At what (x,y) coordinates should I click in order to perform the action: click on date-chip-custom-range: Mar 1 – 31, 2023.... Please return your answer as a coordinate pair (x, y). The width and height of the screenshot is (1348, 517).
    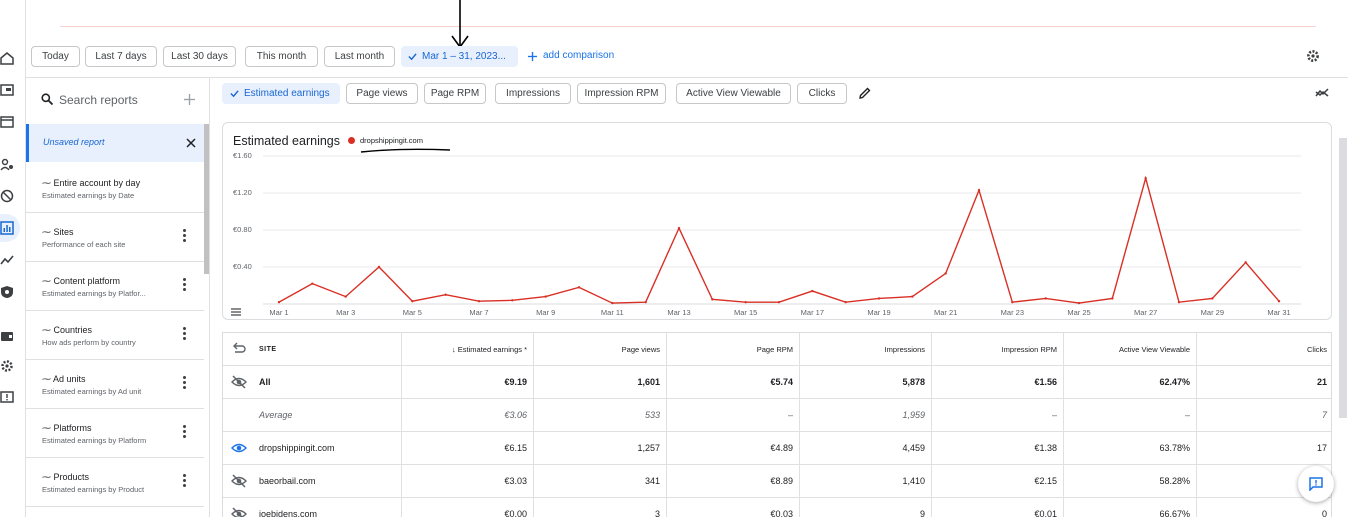
    Looking at the image, I should click on (459, 56).